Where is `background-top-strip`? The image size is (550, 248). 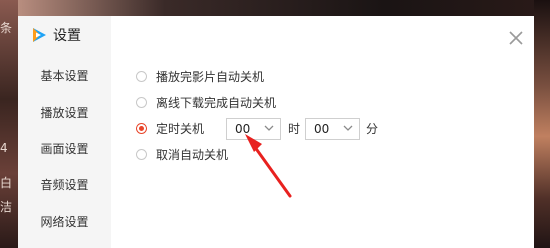 background-top-strip is located at coordinates (275, 8).